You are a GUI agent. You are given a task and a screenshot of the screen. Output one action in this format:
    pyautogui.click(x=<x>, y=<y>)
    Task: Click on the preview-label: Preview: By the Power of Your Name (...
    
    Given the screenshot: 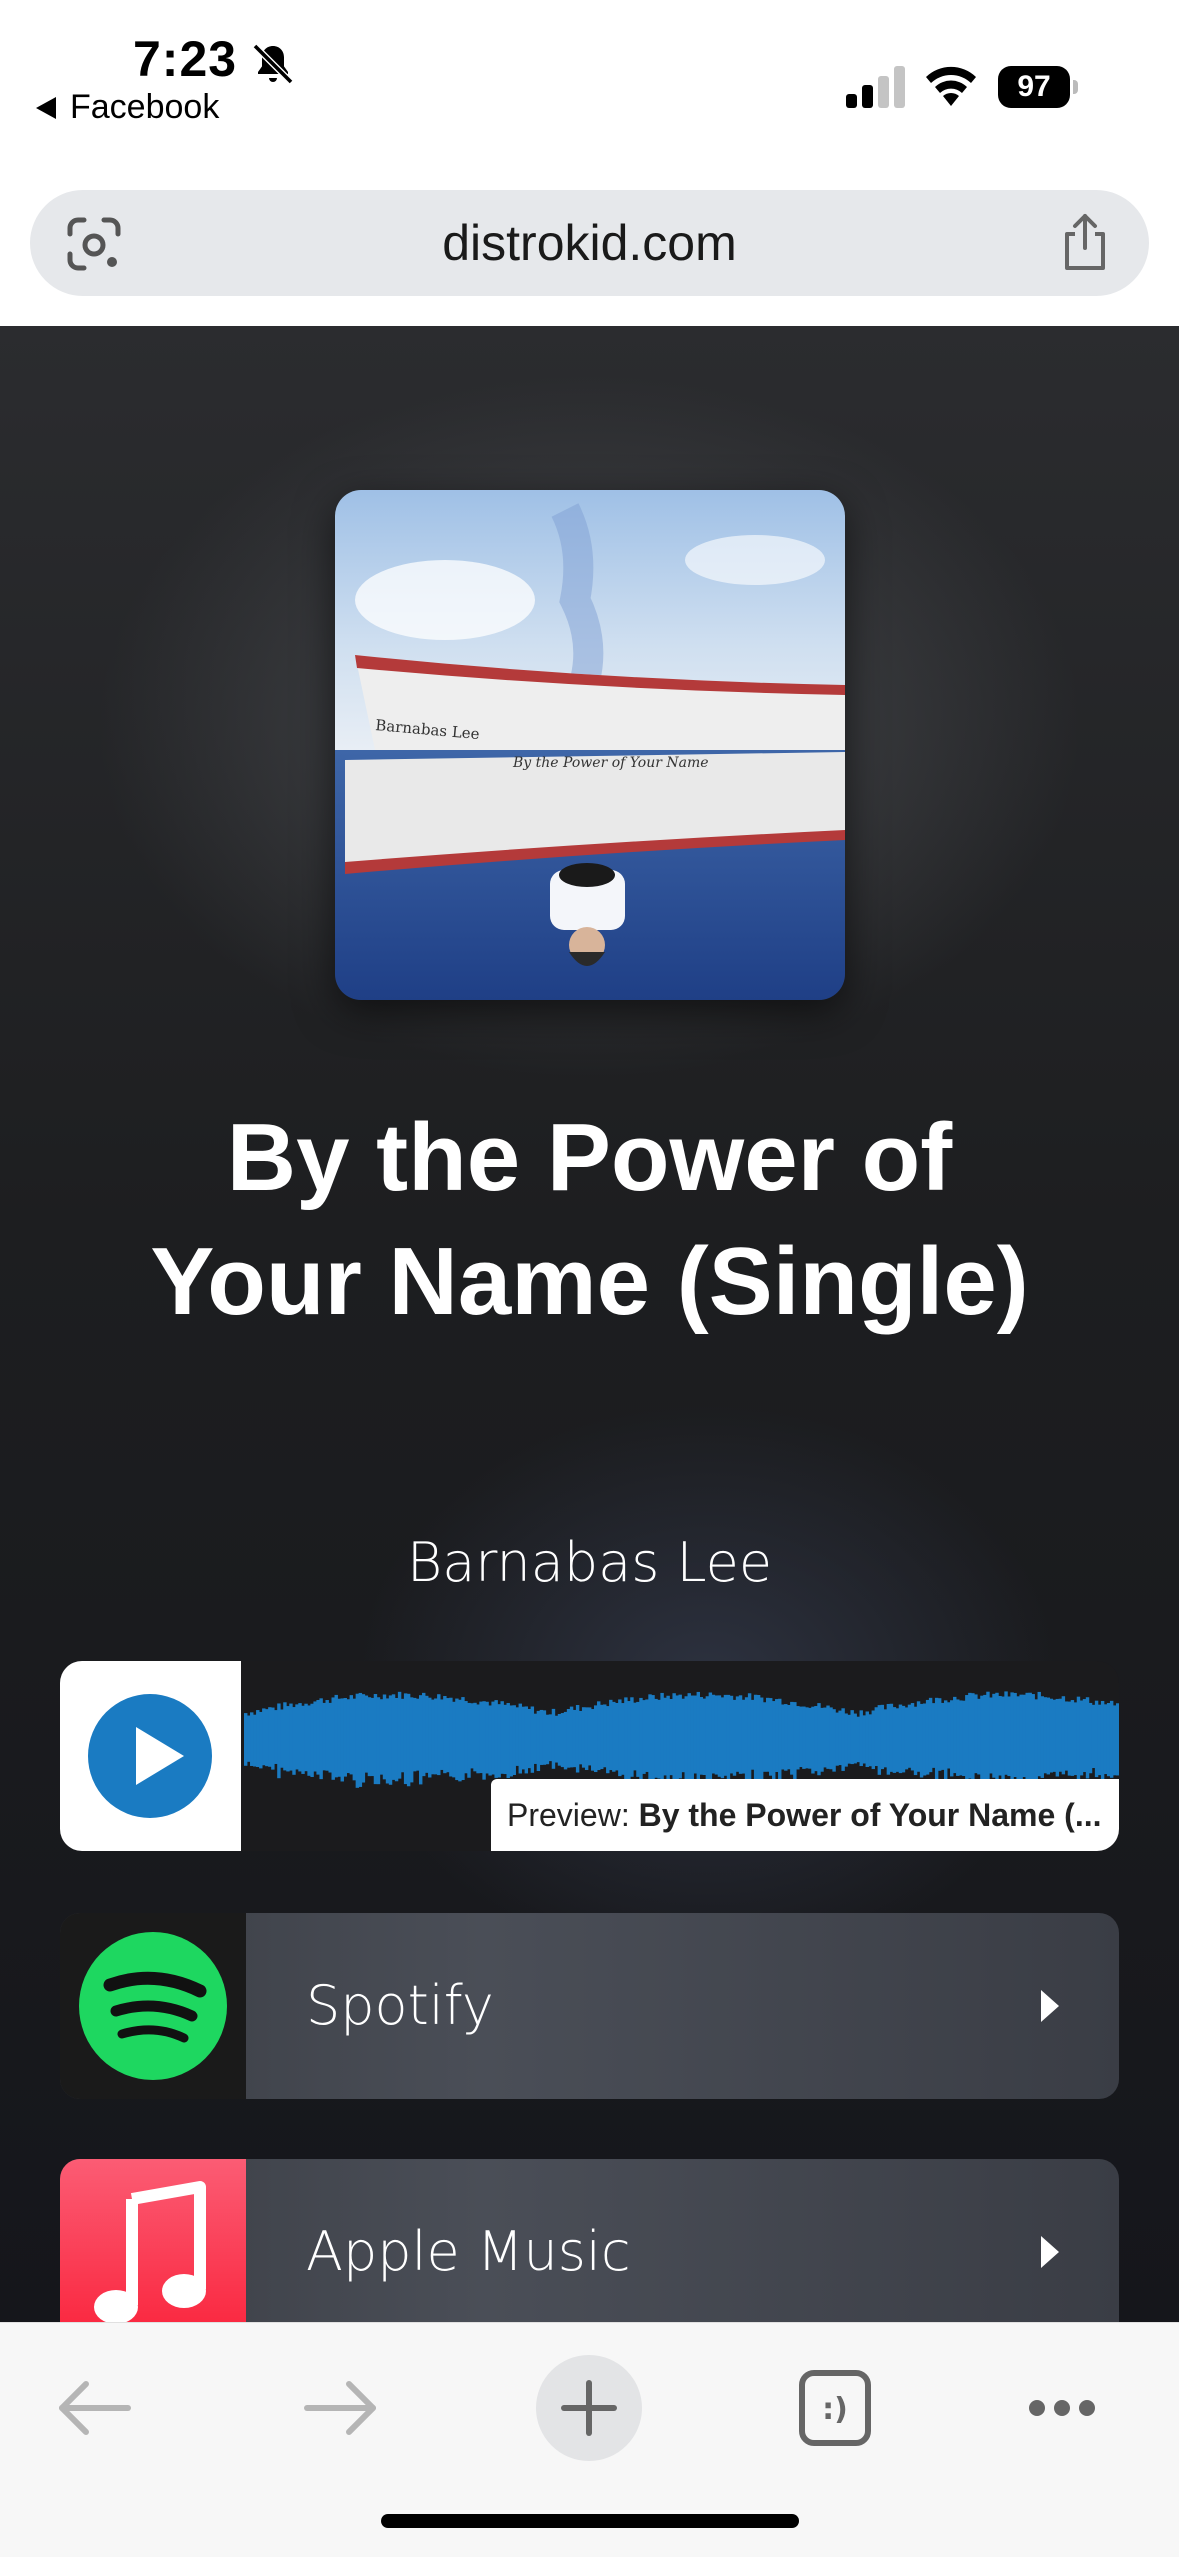 What is the action you would take?
    pyautogui.click(x=805, y=1815)
    